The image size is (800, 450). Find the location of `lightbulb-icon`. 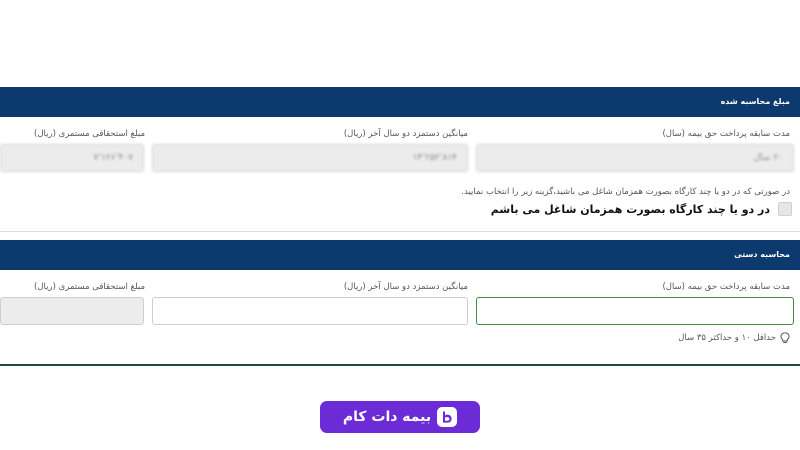

lightbulb-icon is located at coordinates (785, 337).